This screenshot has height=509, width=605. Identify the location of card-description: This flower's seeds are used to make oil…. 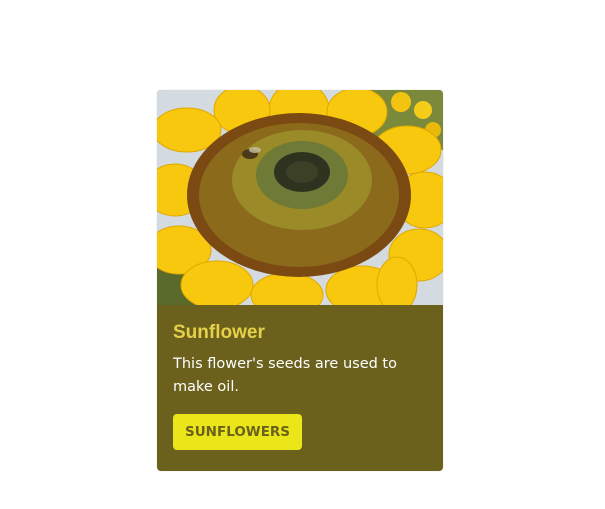
(285, 375).